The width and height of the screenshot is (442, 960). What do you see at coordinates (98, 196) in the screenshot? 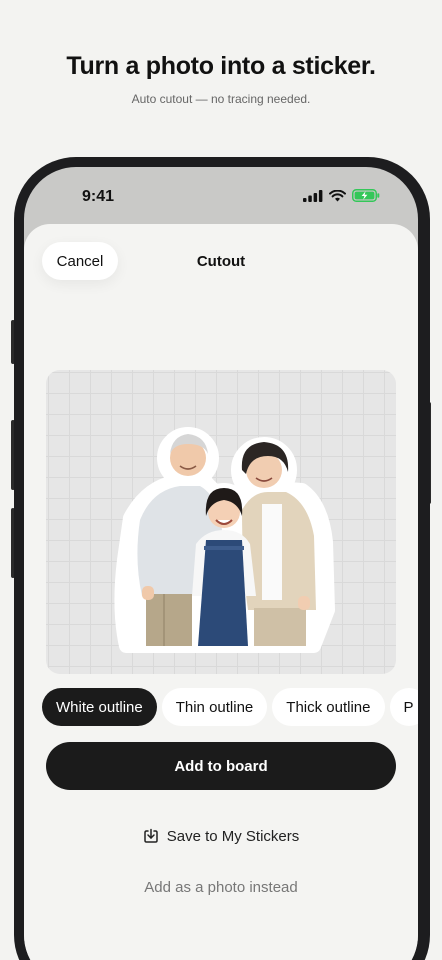
I see `status-time: 9:41` at bounding box center [98, 196].